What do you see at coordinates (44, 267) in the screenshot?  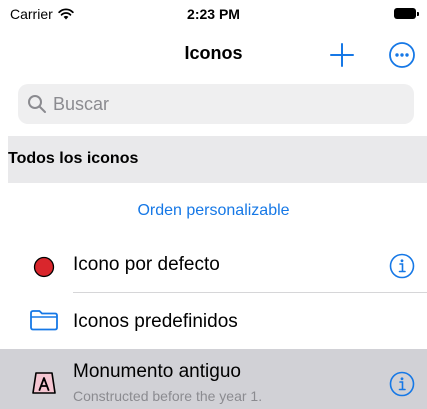 I see `red-circle-icon` at bounding box center [44, 267].